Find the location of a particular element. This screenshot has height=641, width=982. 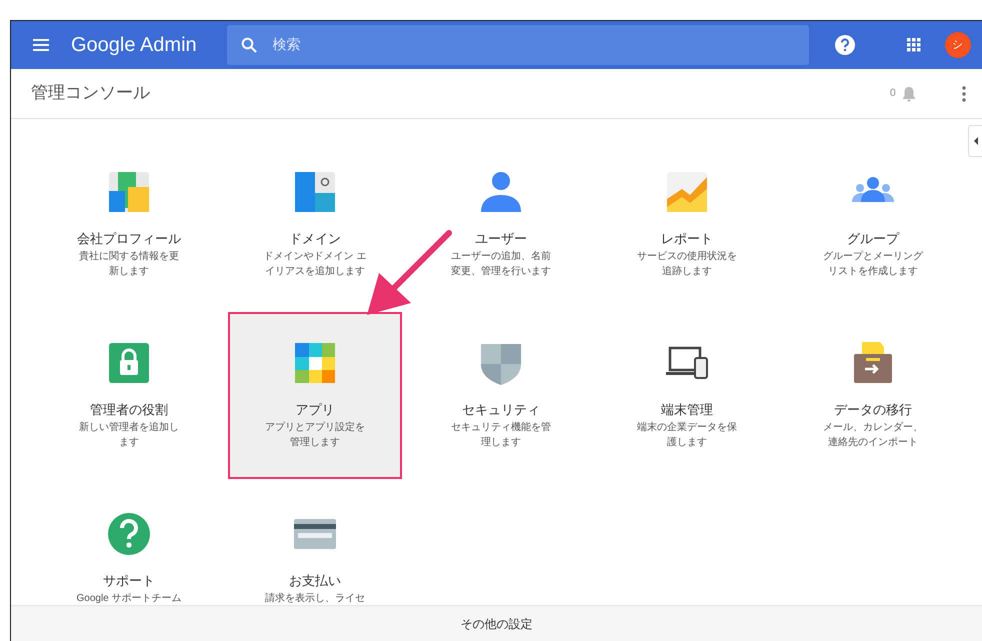

tile-description: 新しい管理者を追加します is located at coordinates (129, 435).